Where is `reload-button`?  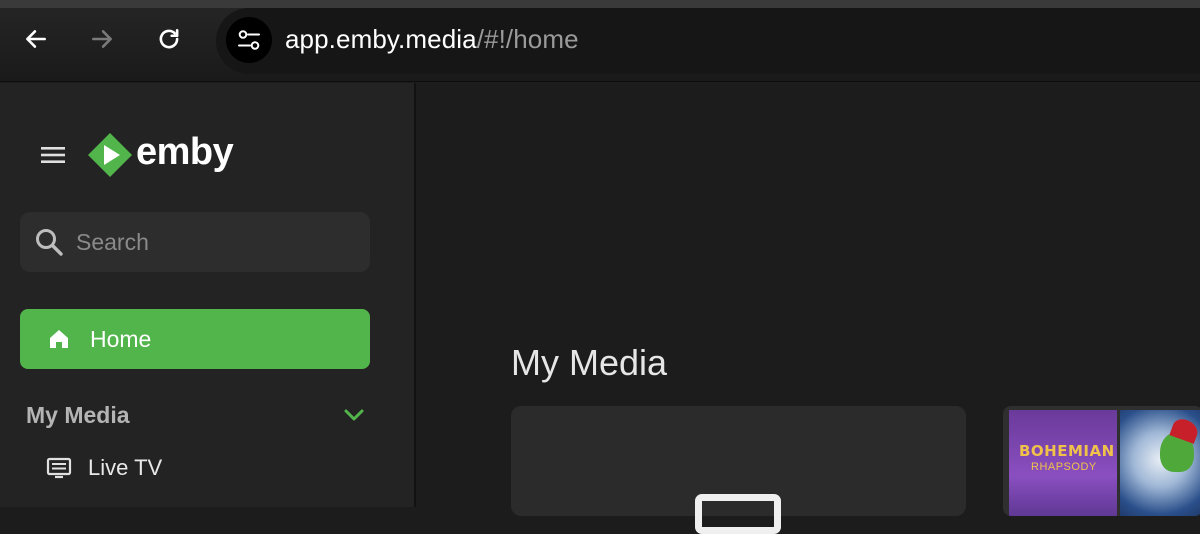
reload-button is located at coordinates (169, 39).